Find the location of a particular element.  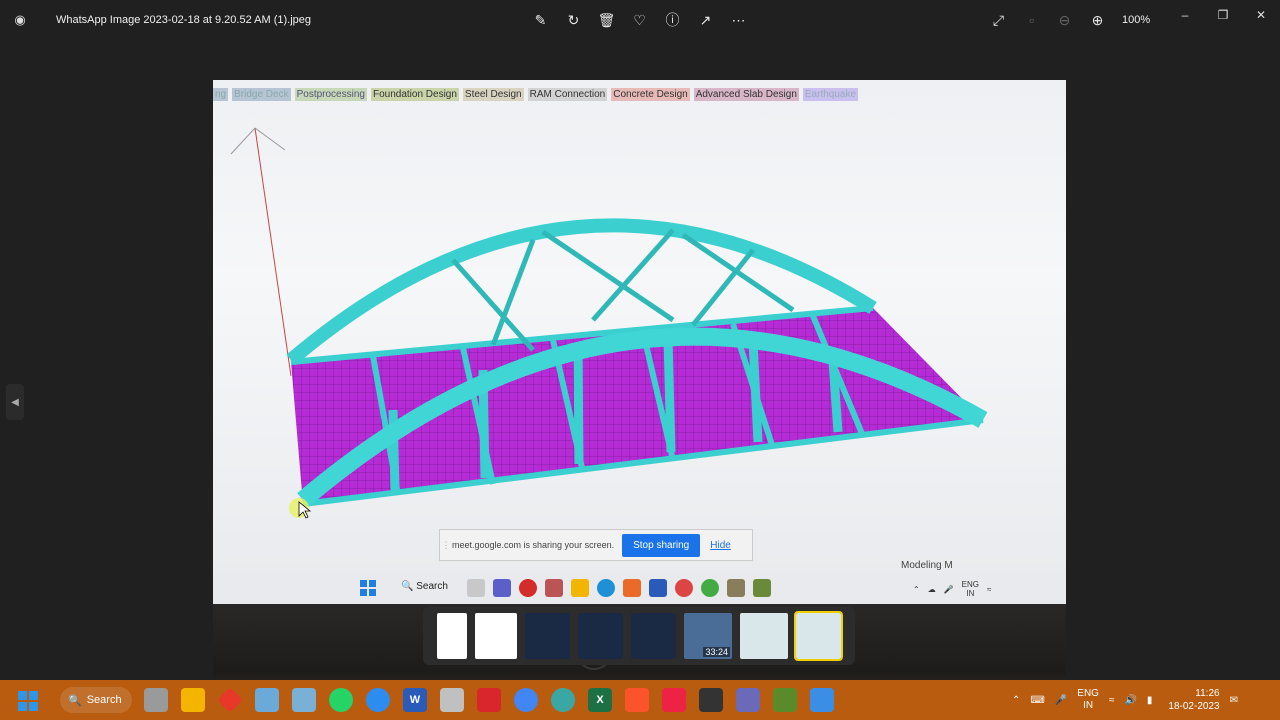

windows-start-icon is located at coordinates (368, 588).